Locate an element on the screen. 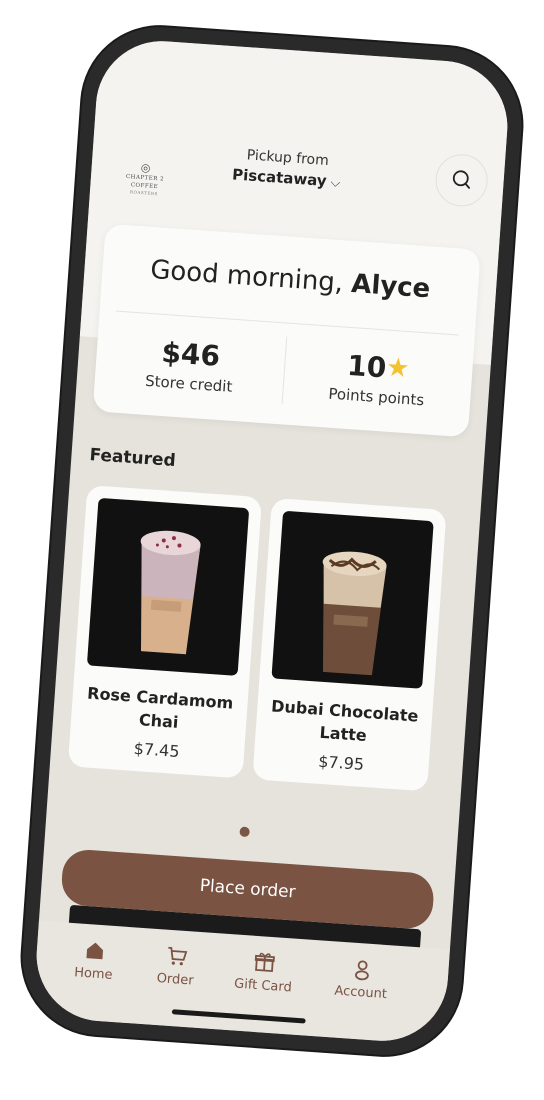  carousel-page-indicator is located at coordinates (244, 832).